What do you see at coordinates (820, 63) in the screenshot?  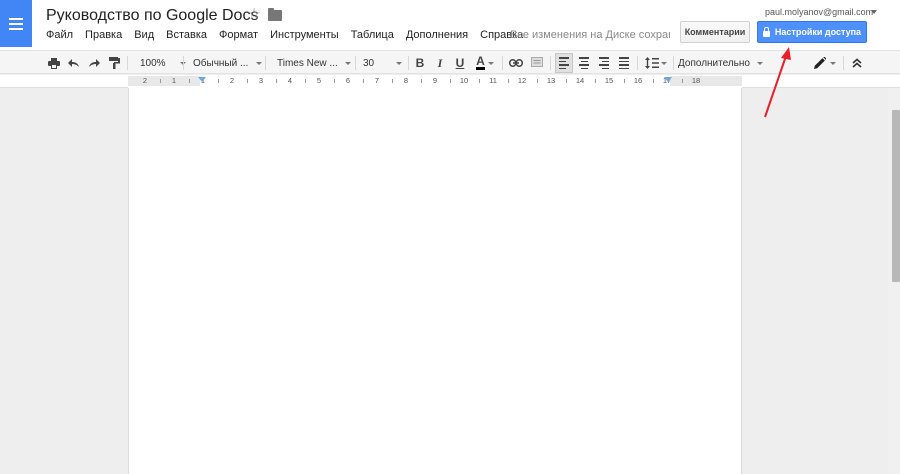 I see `pencil-icon` at bounding box center [820, 63].